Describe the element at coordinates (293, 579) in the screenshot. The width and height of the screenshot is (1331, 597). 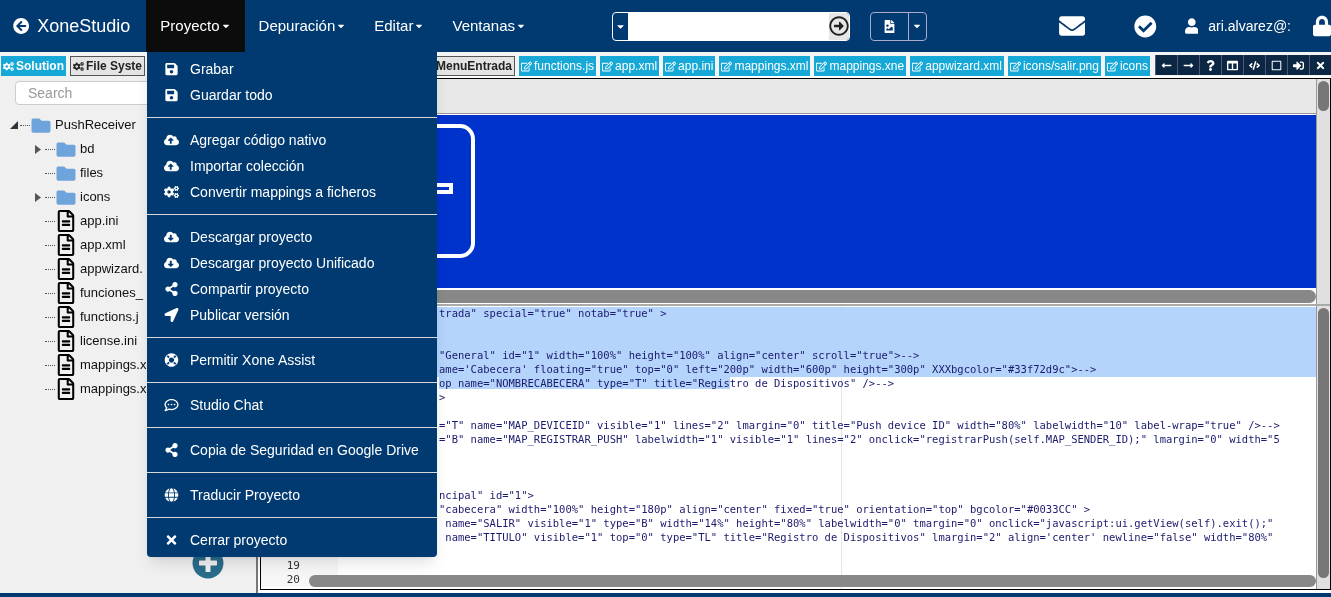
I see `line-number: 20` at that location.